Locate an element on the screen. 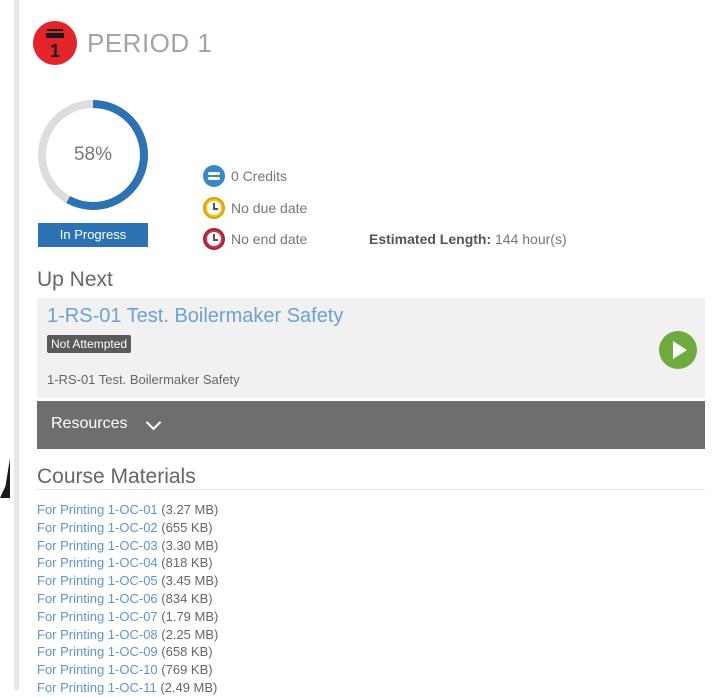 Image resolution: width=717 pixels, height=697 pixels. list-item: For Printing 1-OC-09 (658 KB) is located at coordinates (127, 652).